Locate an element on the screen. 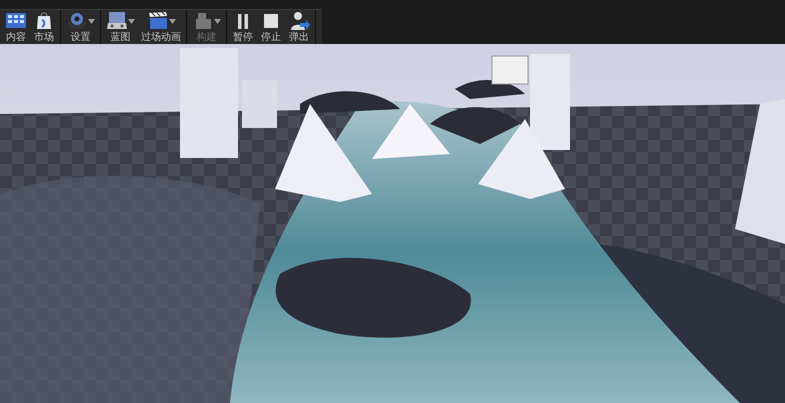  toolbar-button: 内容 is located at coordinates (16, 27).